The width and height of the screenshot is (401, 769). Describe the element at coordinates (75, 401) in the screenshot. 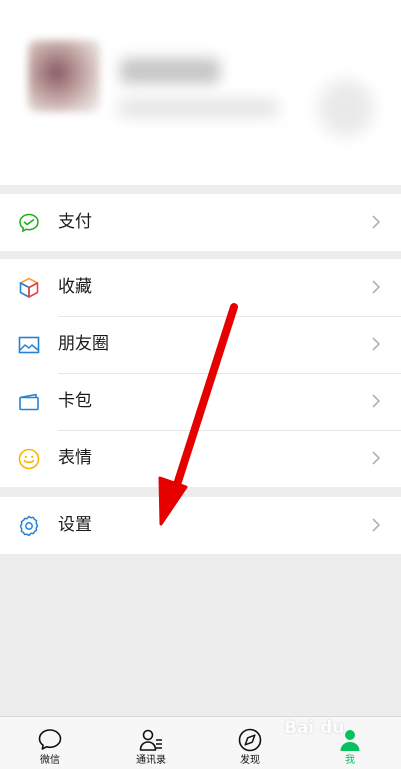

I see `menu-item-cards-label: 卡包` at that location.